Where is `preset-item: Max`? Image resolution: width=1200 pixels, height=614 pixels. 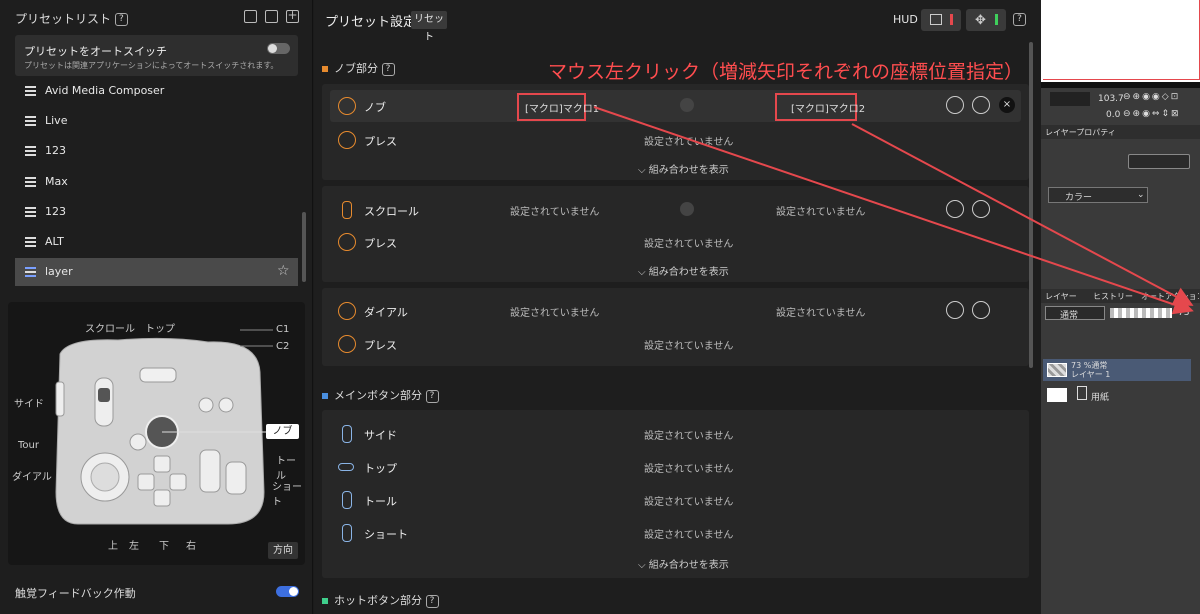 preset-item: Max is located at coordinates (156, 182).